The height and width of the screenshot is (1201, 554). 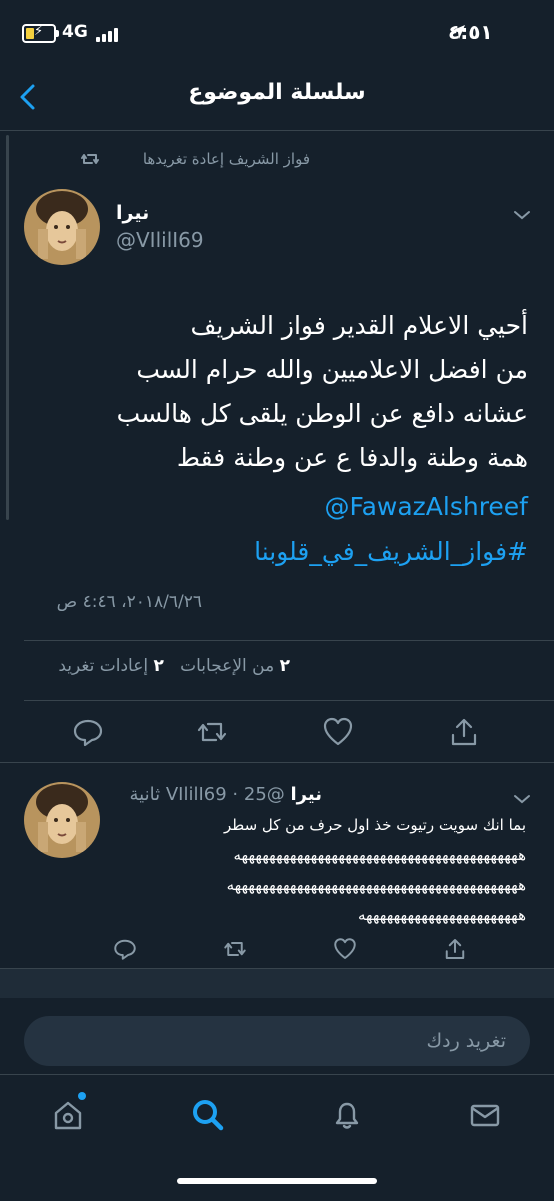 What do you see at coordinates (277, 33) in the screenshot?
I see `status-bar: ⚡ 4G ٤:٥١` at bounding box center [277, 33].